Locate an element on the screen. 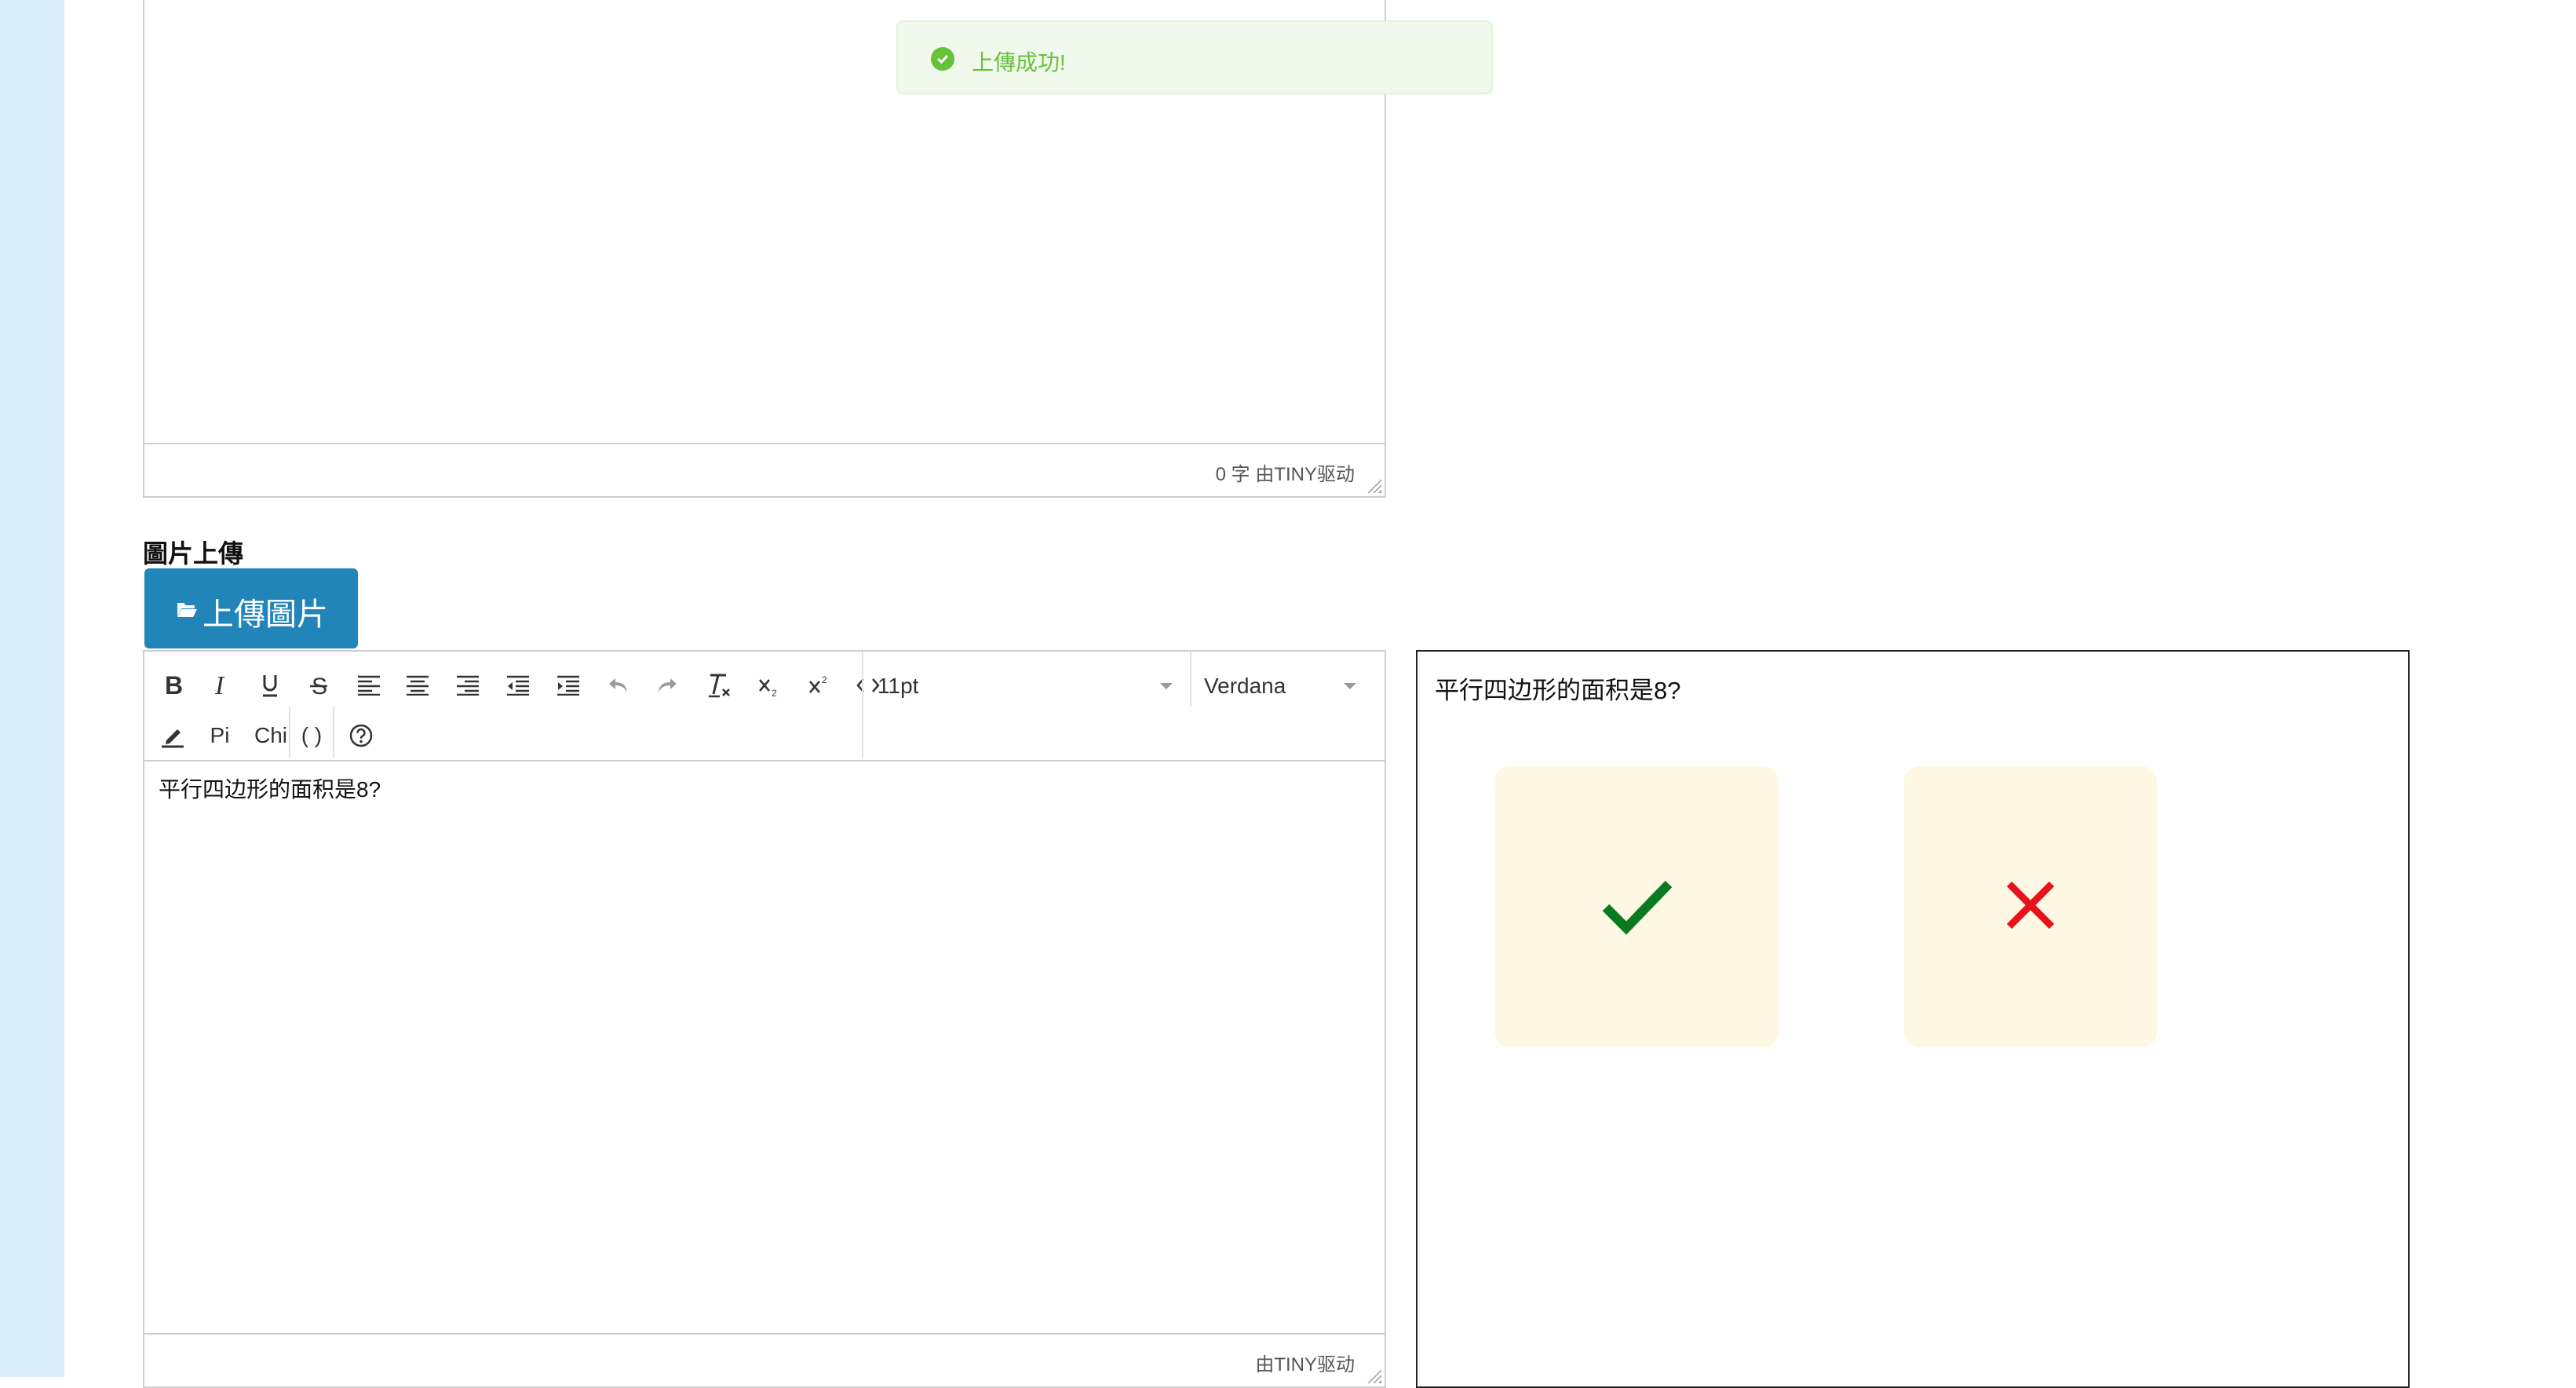  redo-button is located at coordinates (667, 685).